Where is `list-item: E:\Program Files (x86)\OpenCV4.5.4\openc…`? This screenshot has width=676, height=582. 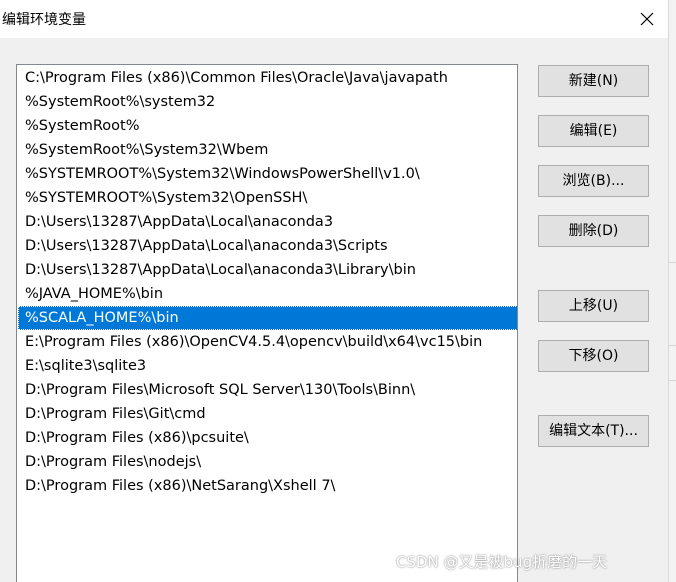 list-item: E:\Program Files (x86)\OpenCV4.5.4\openc… is located at coordinates (267, 342).